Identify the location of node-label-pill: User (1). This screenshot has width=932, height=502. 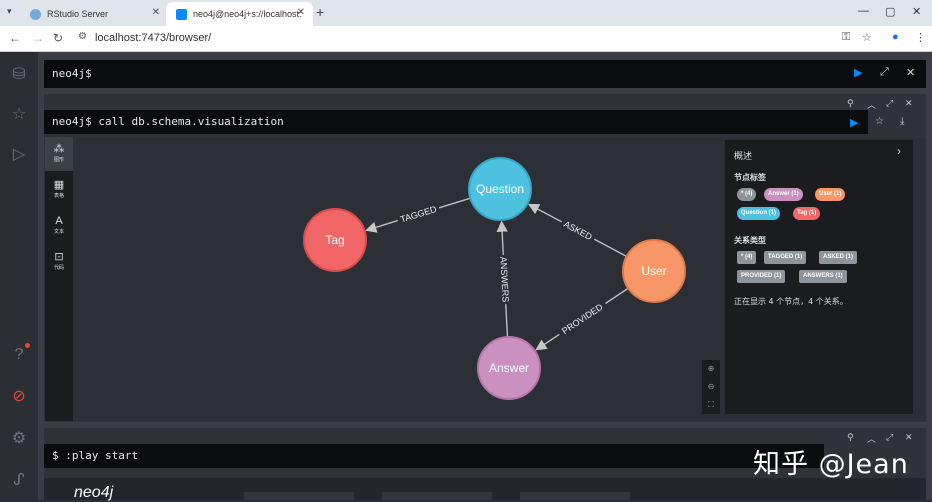
(830, 194).